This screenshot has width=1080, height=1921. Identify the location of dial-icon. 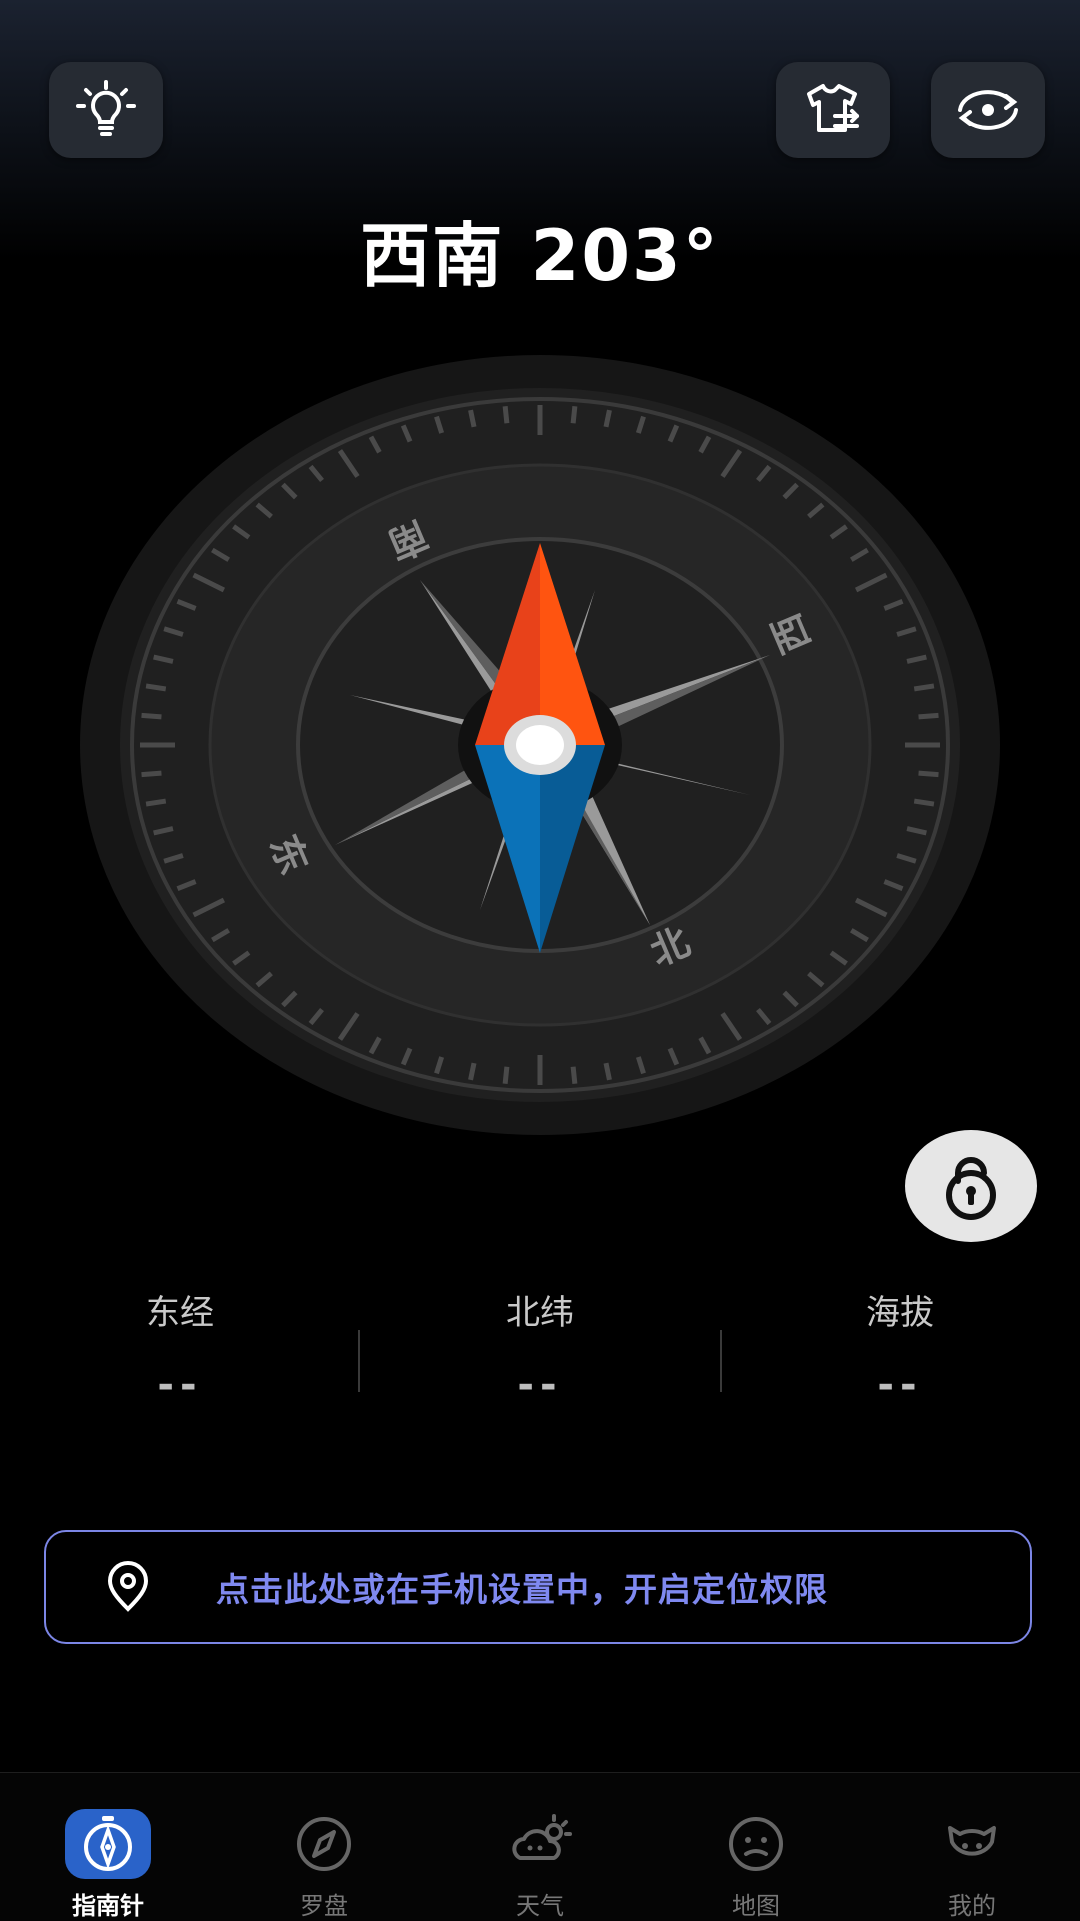
(324, 1844).